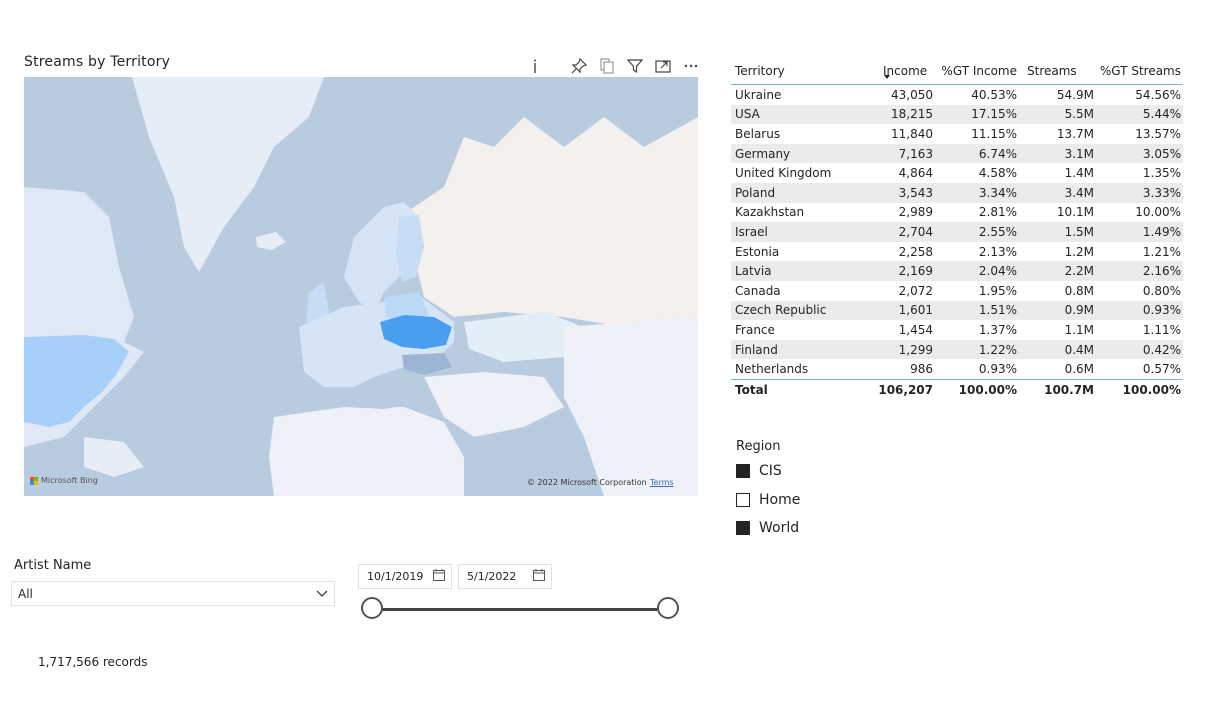  Describe the element at coordinates (957, 291) in the screenshot. I see `table-row: Canada 2,072 1.95% 0.8M 0.80%` at that location.